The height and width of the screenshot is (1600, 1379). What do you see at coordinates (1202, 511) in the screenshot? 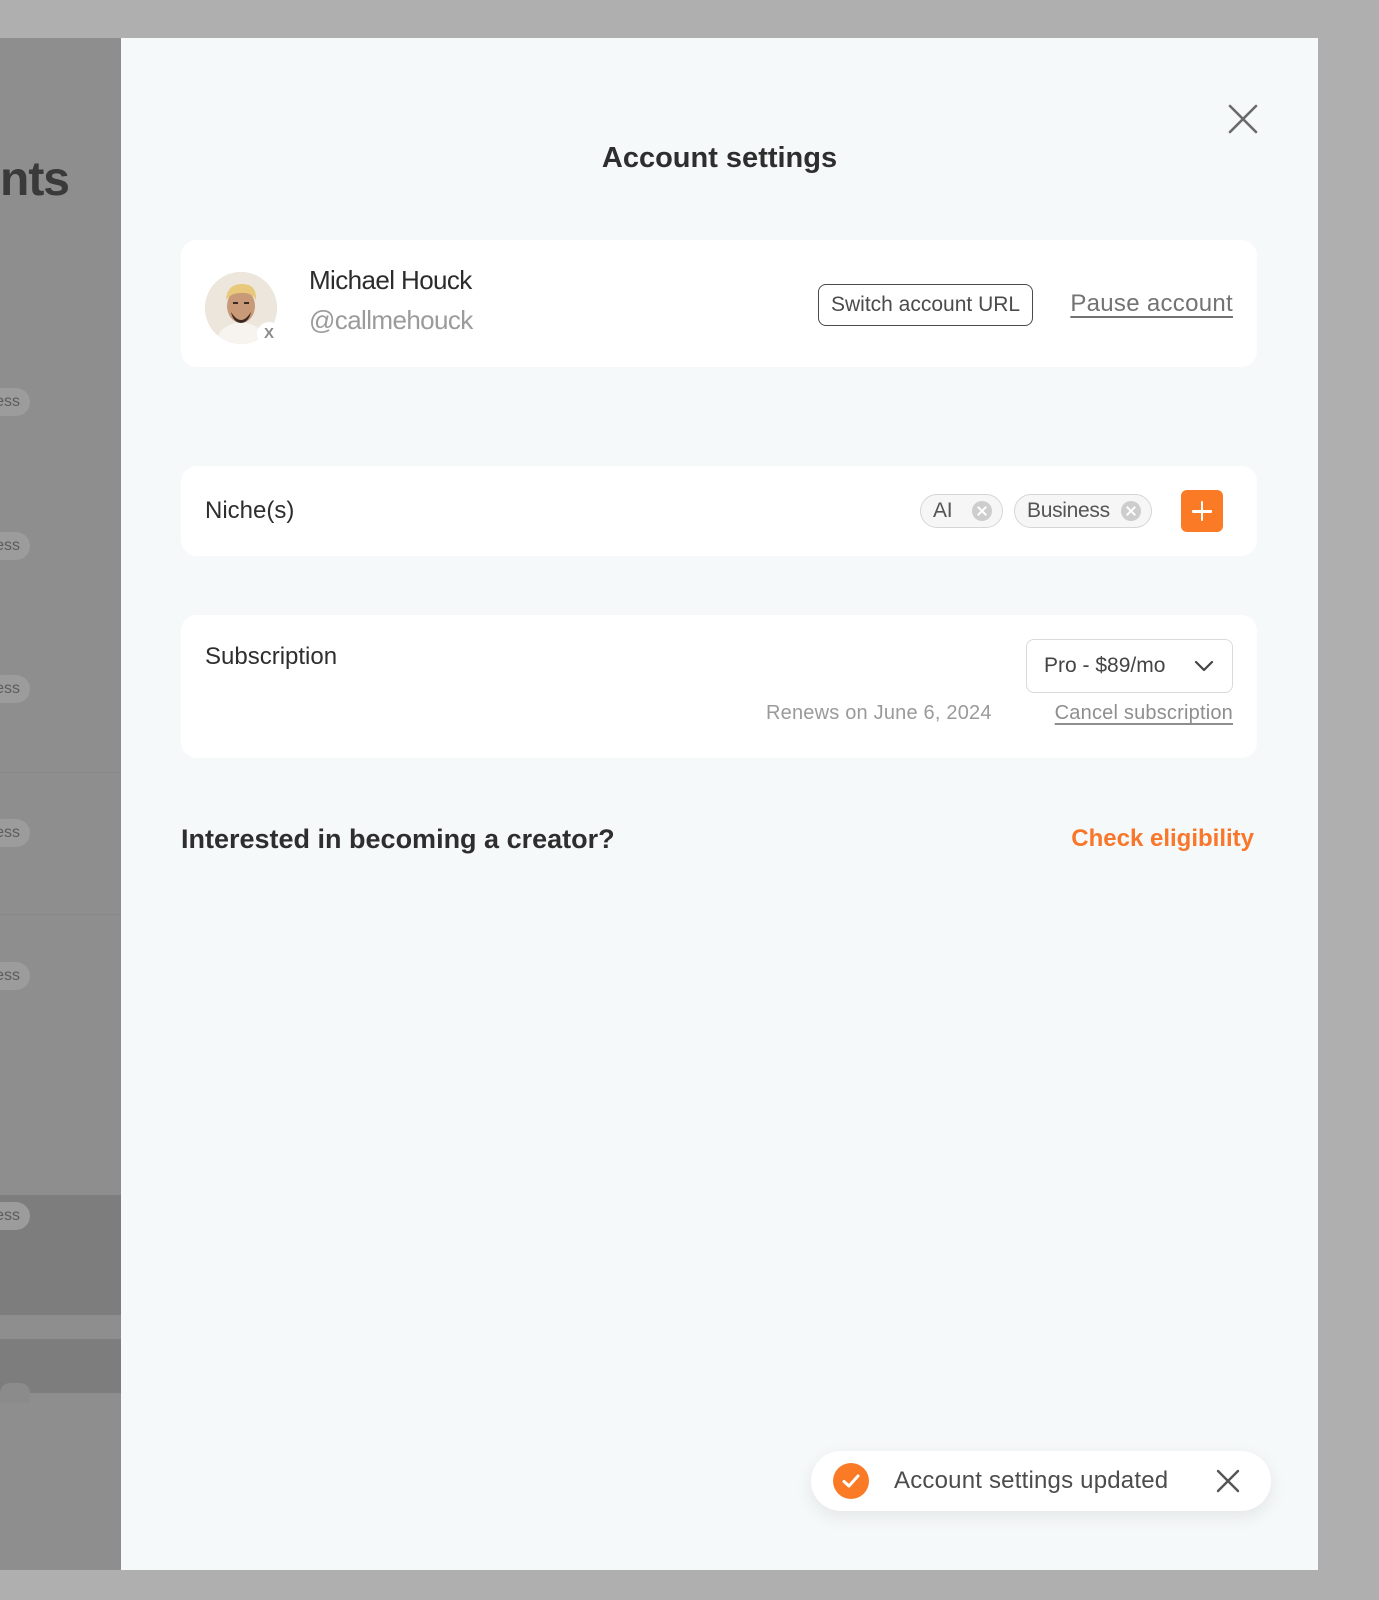
I see `plus-icon` at bounding box center [1202, 511].